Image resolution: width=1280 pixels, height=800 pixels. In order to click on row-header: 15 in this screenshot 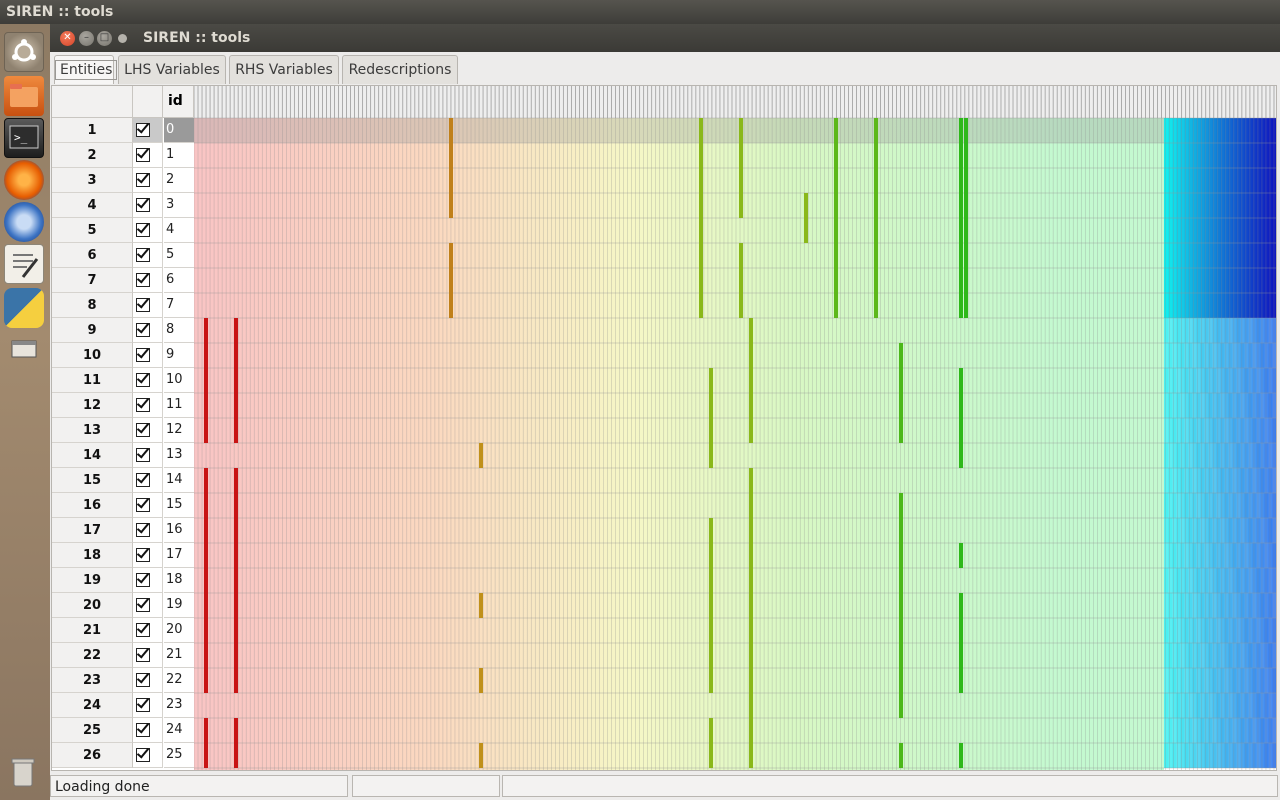, I will do `click(92, 480)`.